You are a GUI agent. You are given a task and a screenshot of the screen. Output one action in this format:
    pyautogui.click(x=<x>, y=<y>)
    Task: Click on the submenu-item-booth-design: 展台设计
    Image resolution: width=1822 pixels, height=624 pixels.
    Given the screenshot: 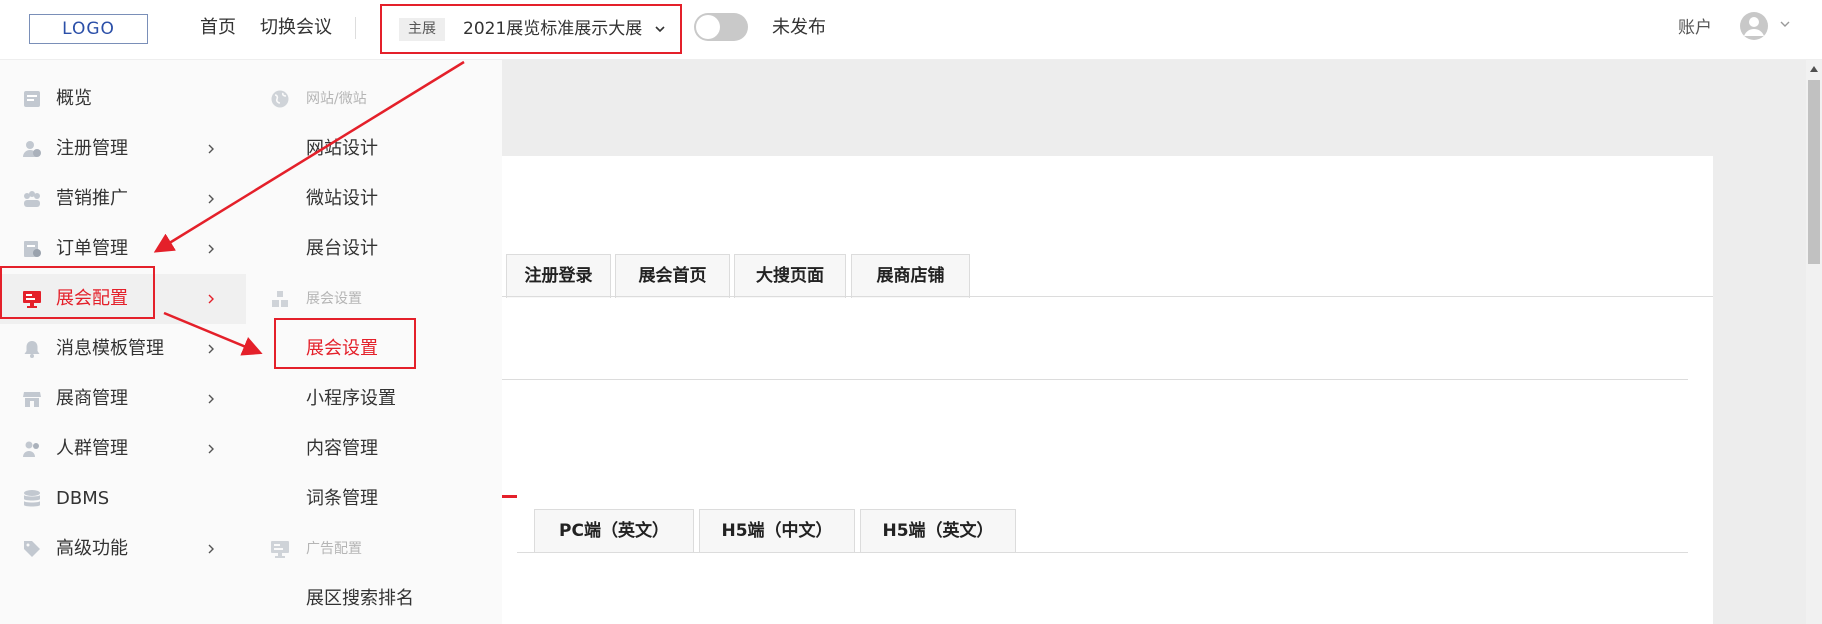 What is the action you would take?
    pyautogui.click(x=374, y=249)
    